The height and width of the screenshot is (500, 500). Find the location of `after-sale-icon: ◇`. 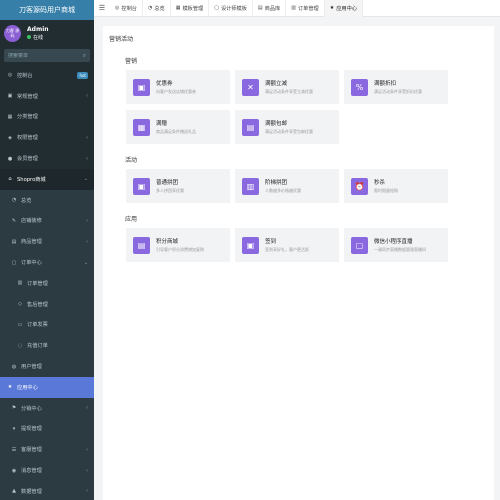

after-sale-icon: ◇ is located at coordinates (20, 304).